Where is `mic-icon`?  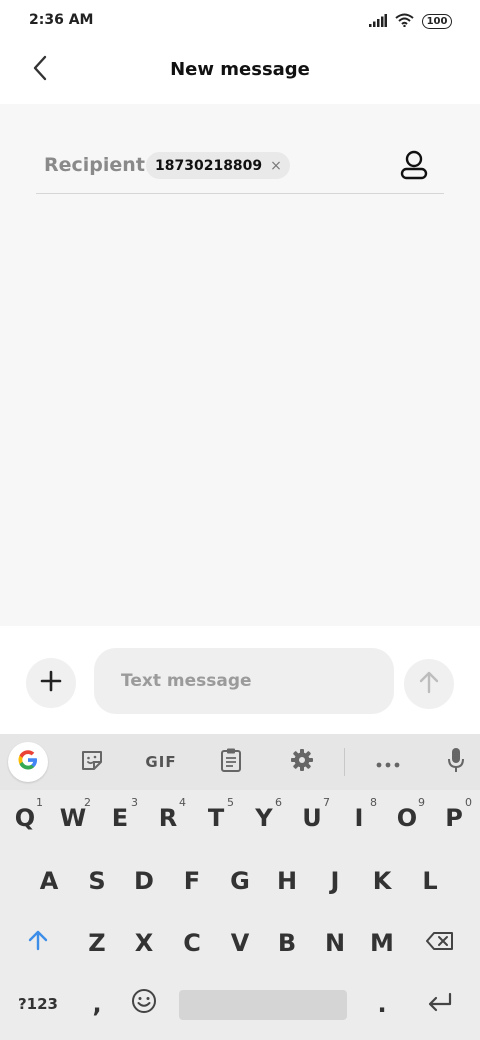 mic-icon is located at coordinates (456, 762).